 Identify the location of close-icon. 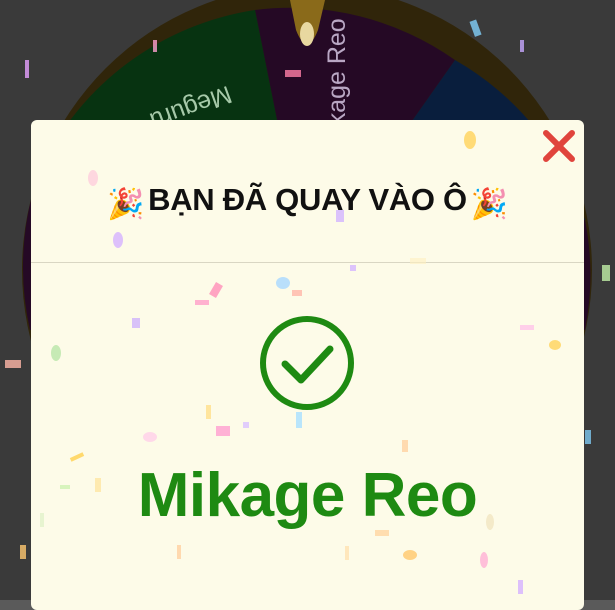
(559, 146).